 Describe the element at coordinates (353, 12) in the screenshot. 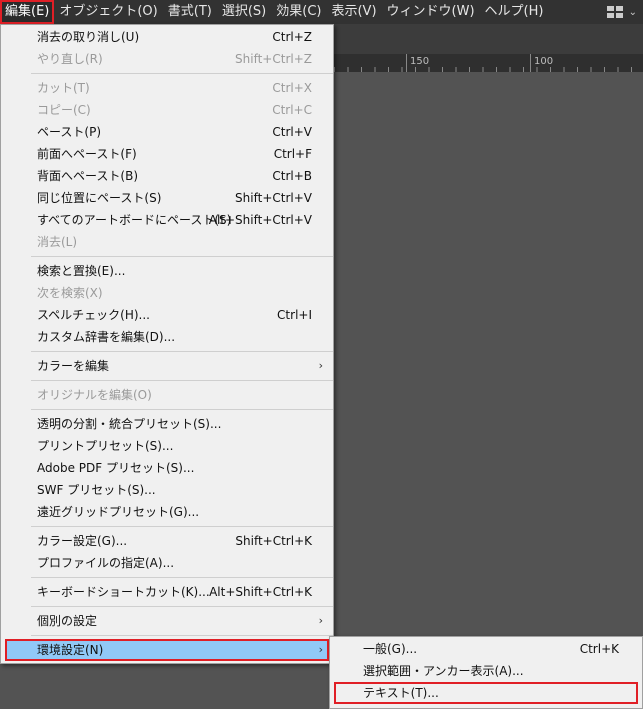

I see `menu-view: 表示(V)` at that location.